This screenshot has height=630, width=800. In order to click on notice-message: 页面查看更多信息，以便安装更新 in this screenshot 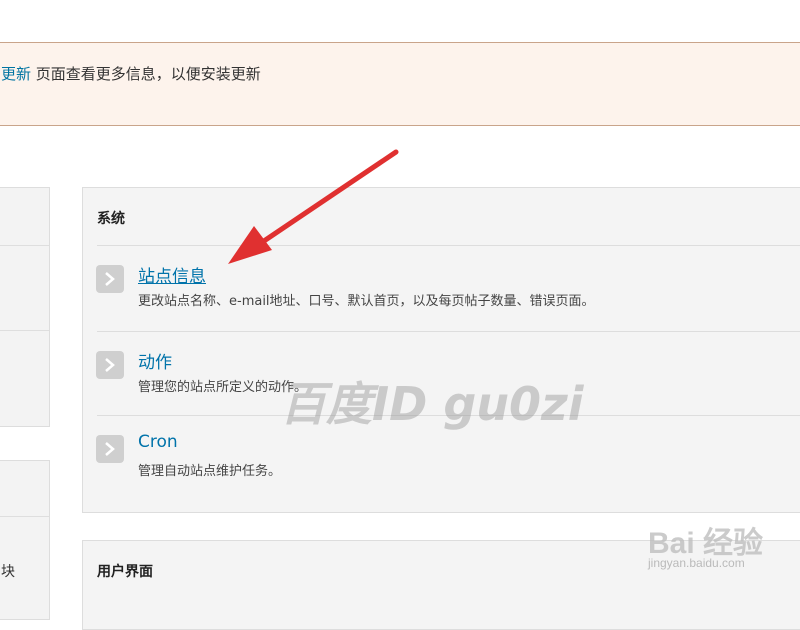, I will do `click(146, 74)`.